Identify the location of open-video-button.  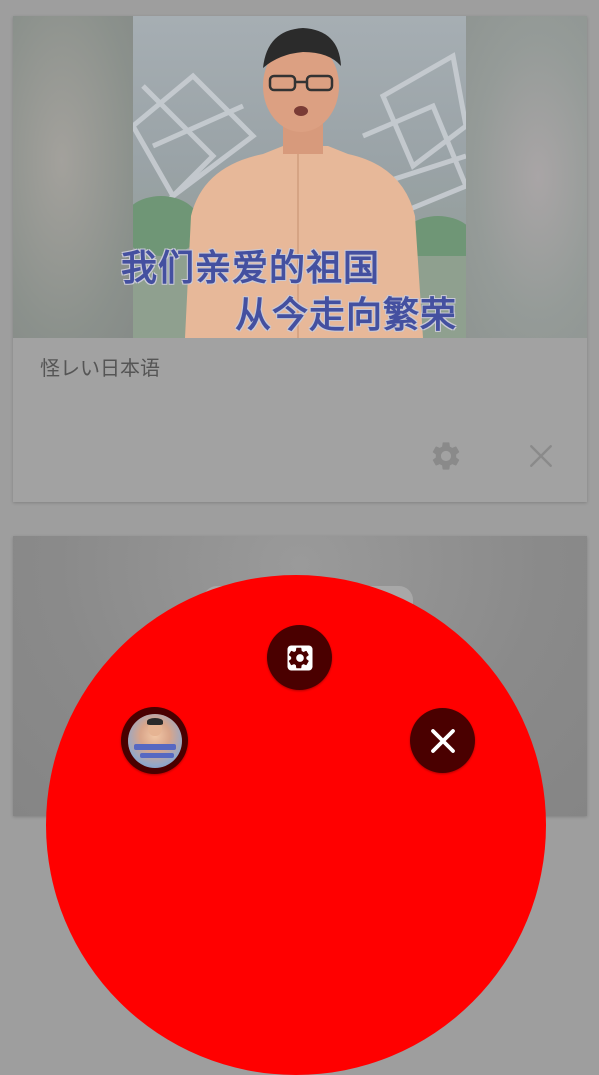
(154, 740).